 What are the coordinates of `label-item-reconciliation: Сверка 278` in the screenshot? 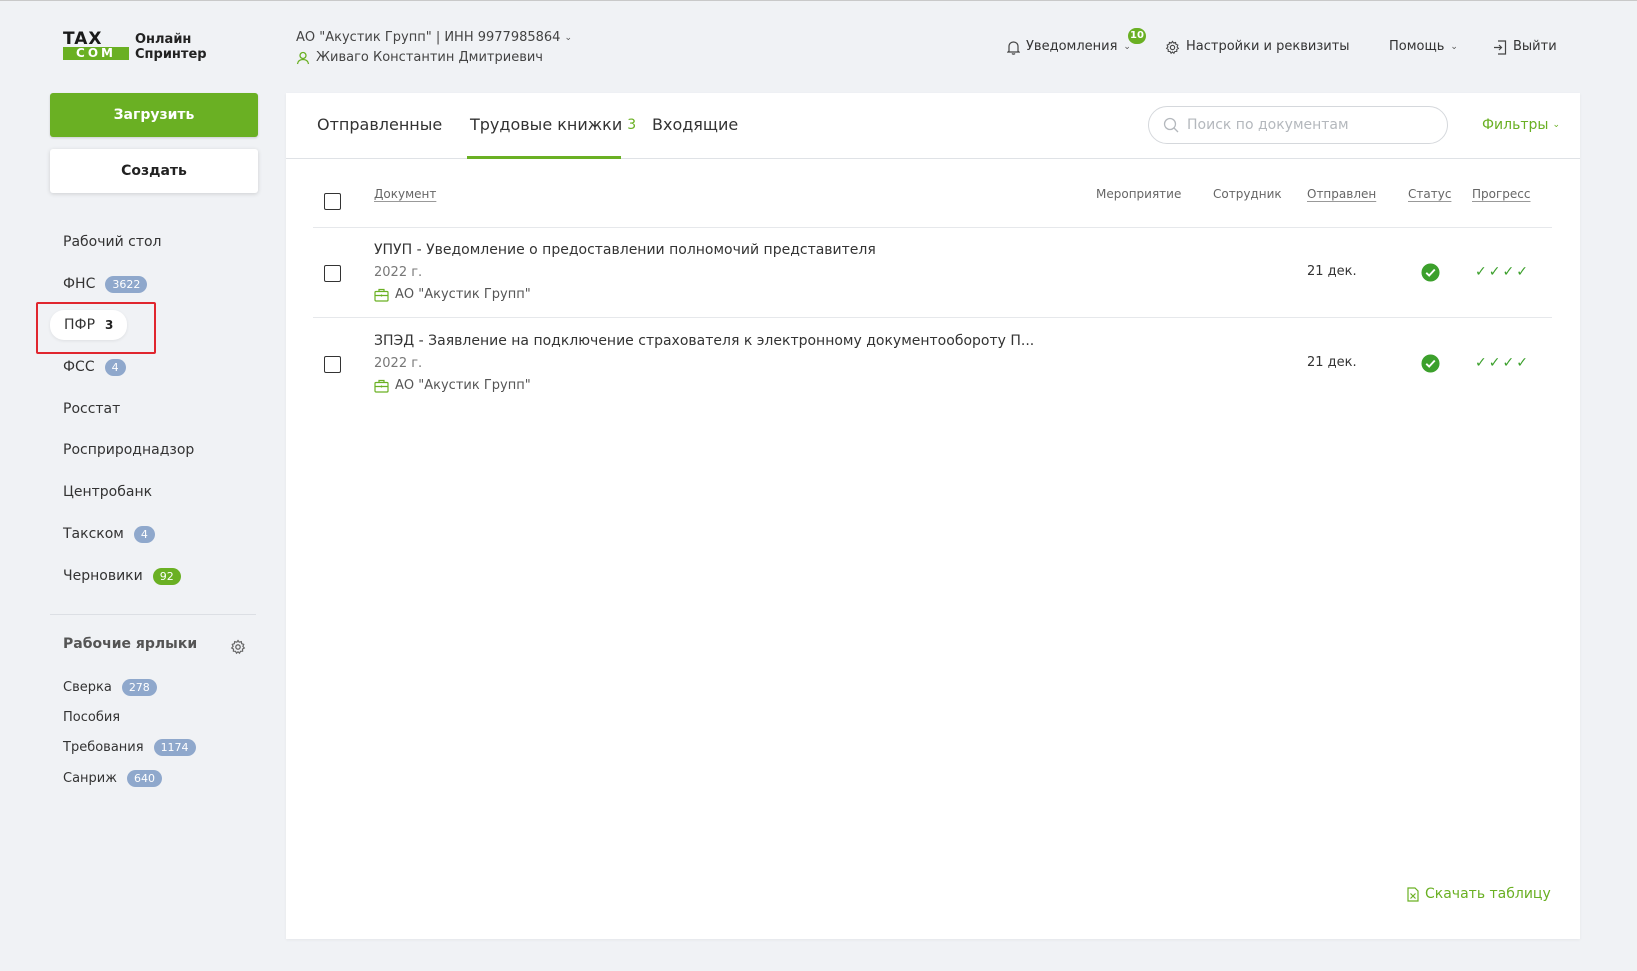 It's located at (110, 687).